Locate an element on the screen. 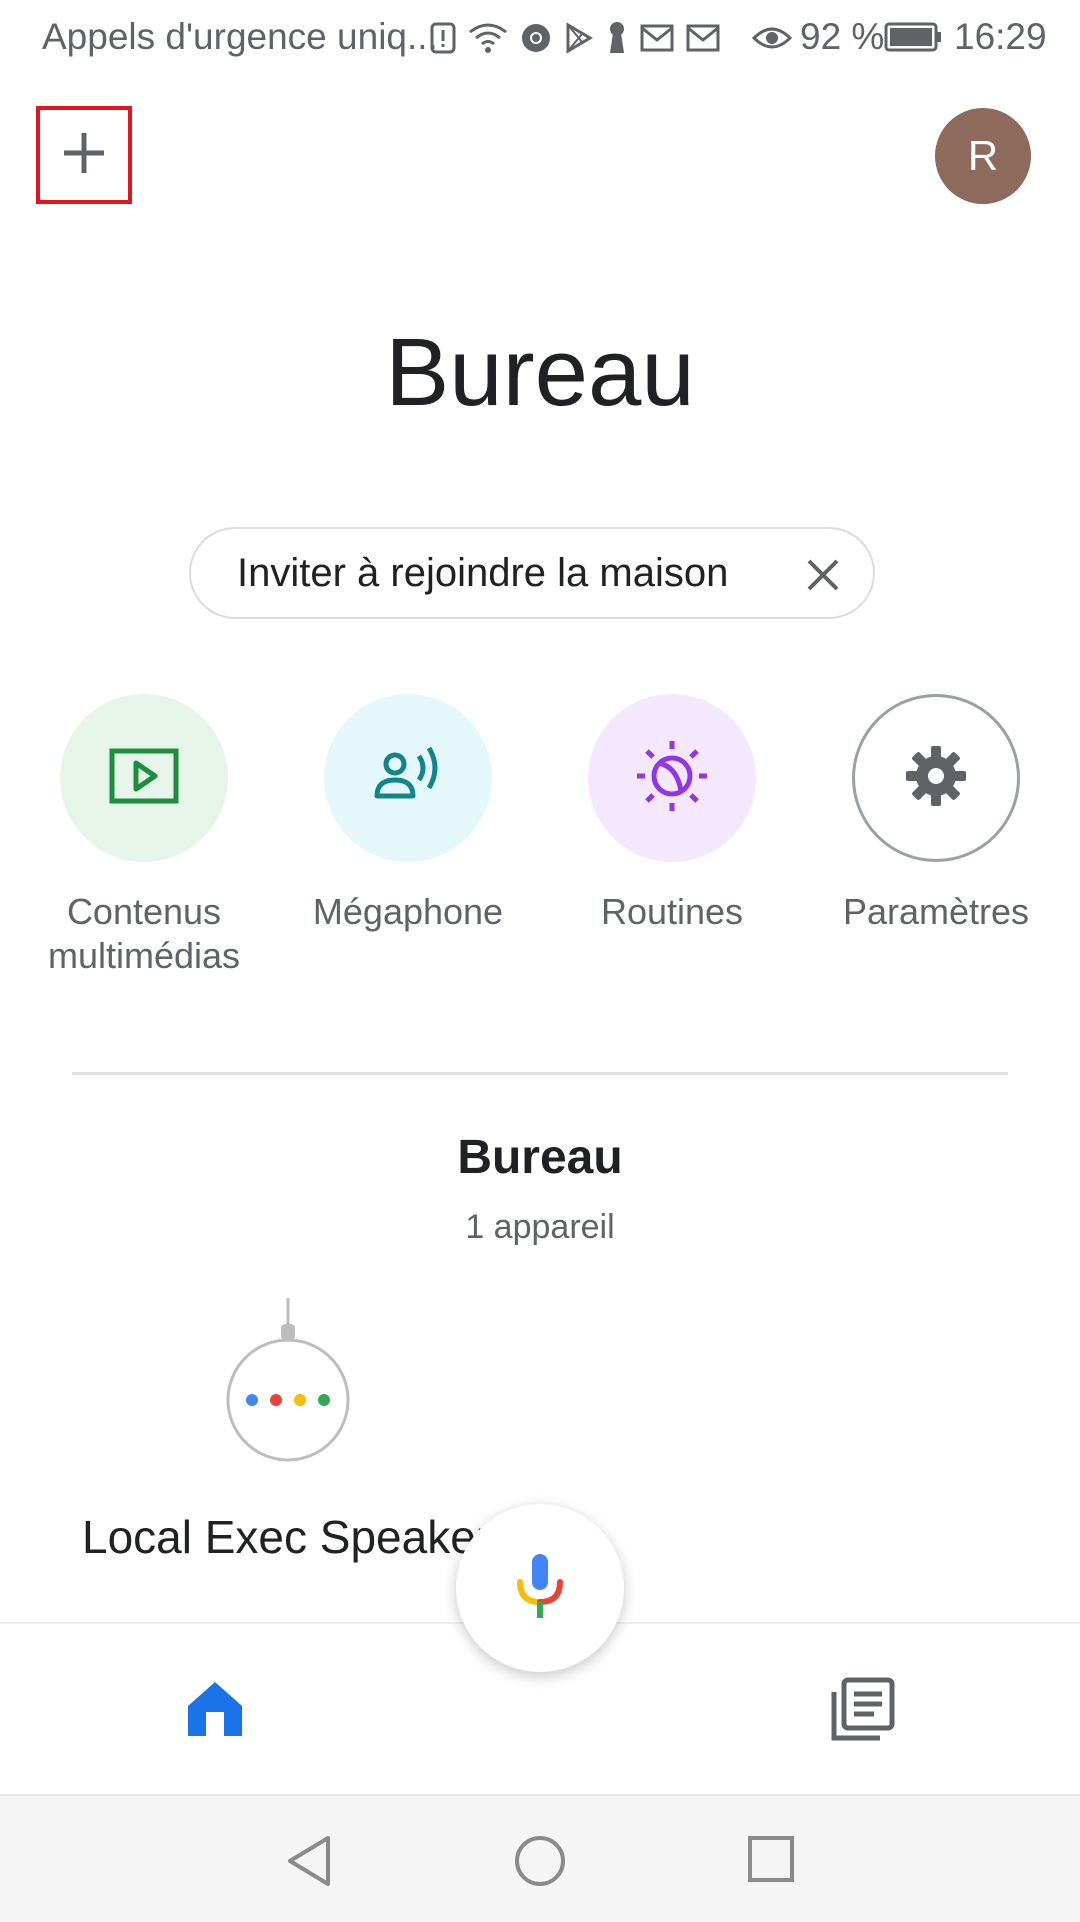 The width and height of the screenshot is (1080, 1922). clock: 16:29 is located at coordinates (1000, 36).